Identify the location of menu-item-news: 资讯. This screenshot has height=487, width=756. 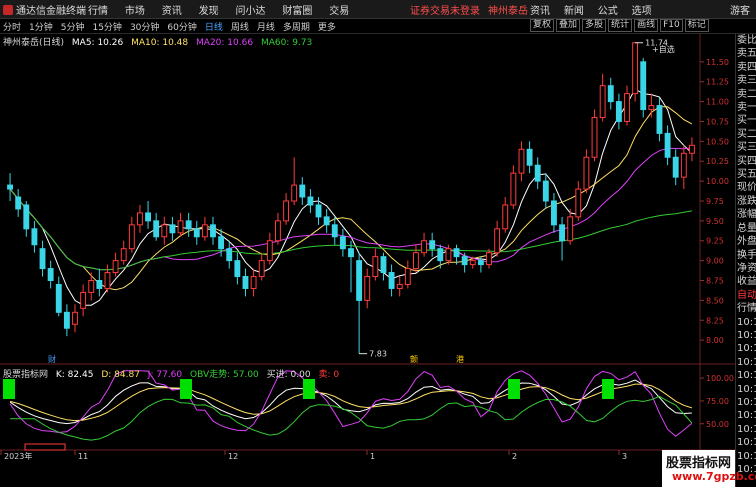
(172, 9).